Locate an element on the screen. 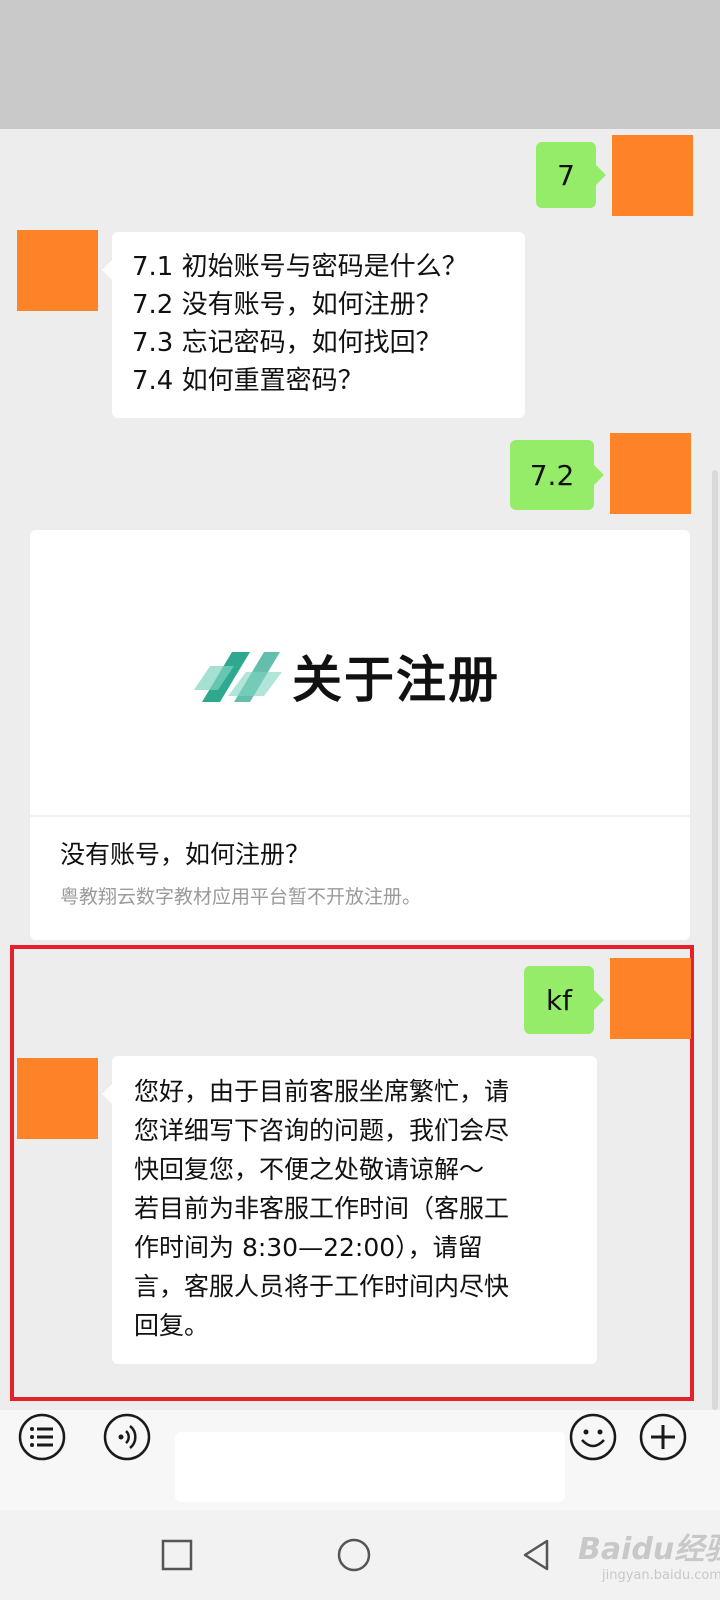  top-status-bar is located at coordinates (360, 64).